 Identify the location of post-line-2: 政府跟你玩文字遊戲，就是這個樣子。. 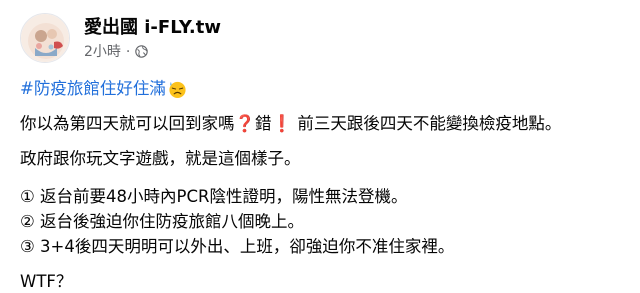
(160, 158).